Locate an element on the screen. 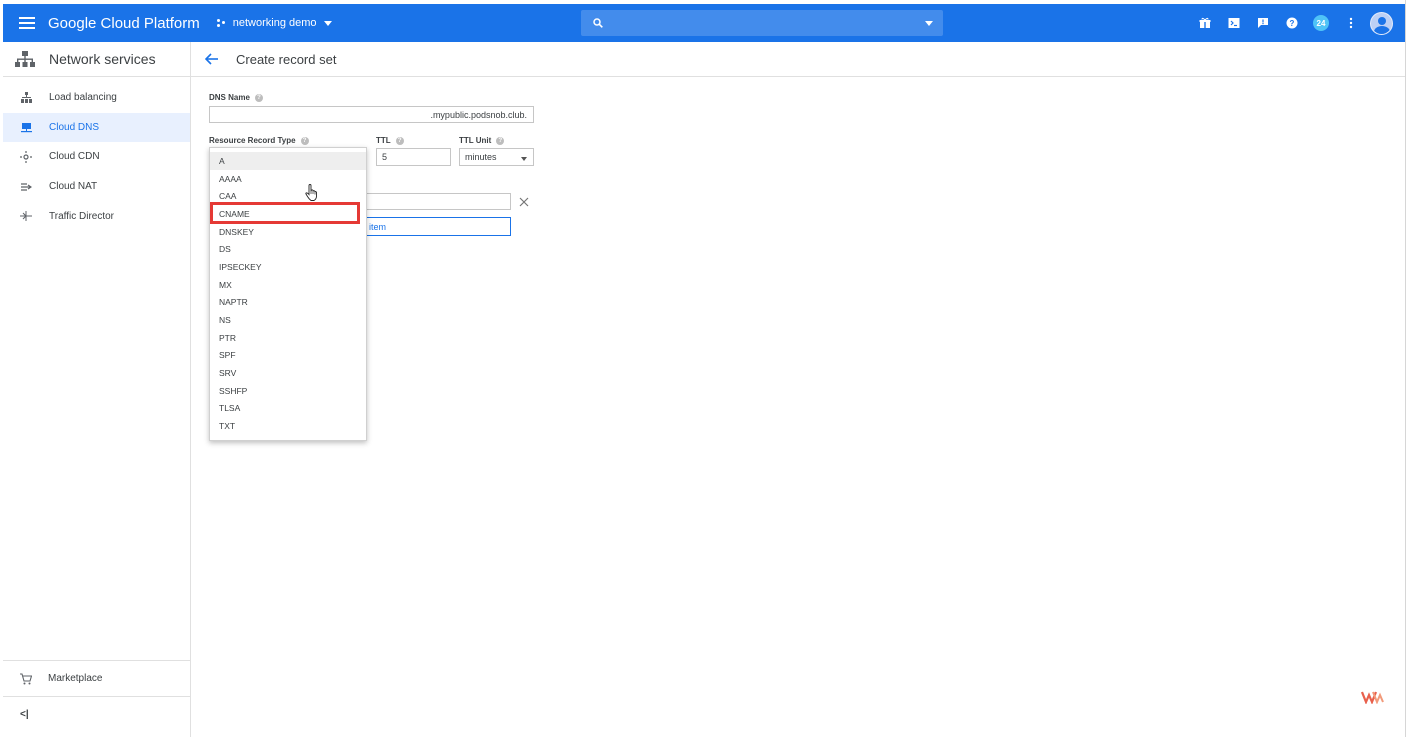 The height and width of the screenshot is (737, 1413). menu-item-ptr: PTR is located at coordinates (288, 338).